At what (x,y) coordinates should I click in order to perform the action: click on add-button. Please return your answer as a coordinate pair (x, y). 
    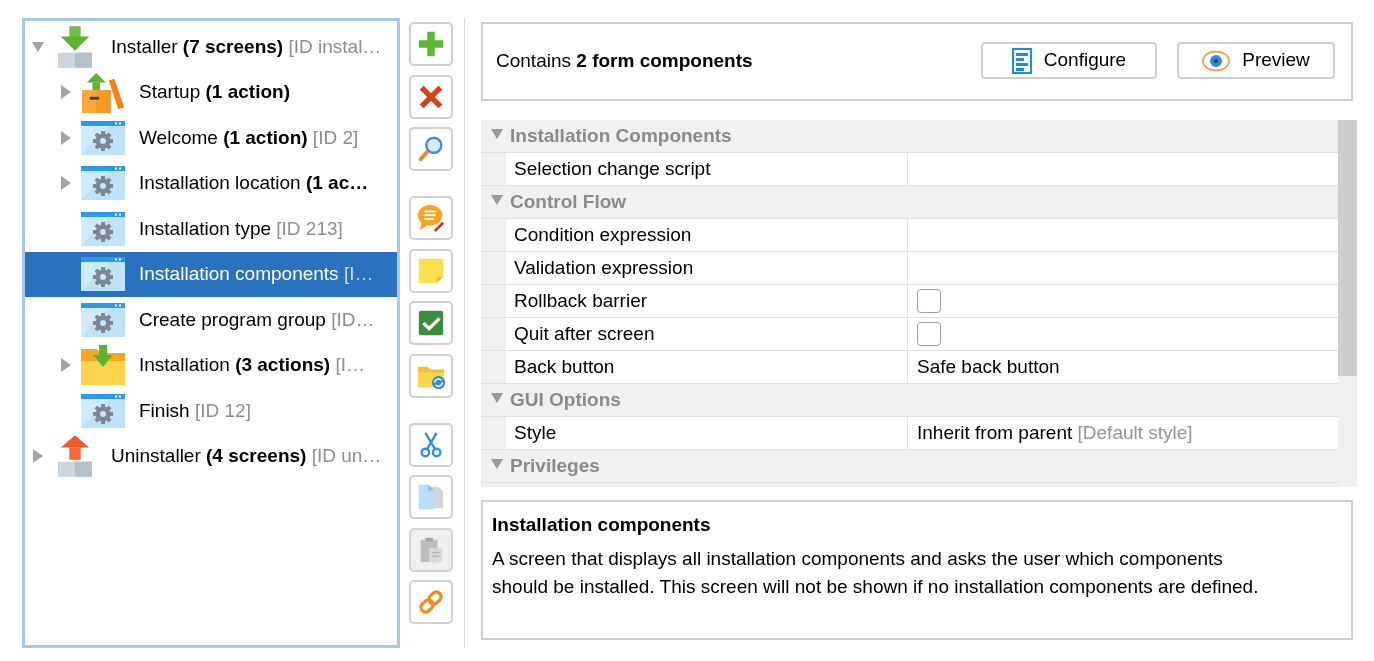
    Looking at the image, I should click on (431, 44).